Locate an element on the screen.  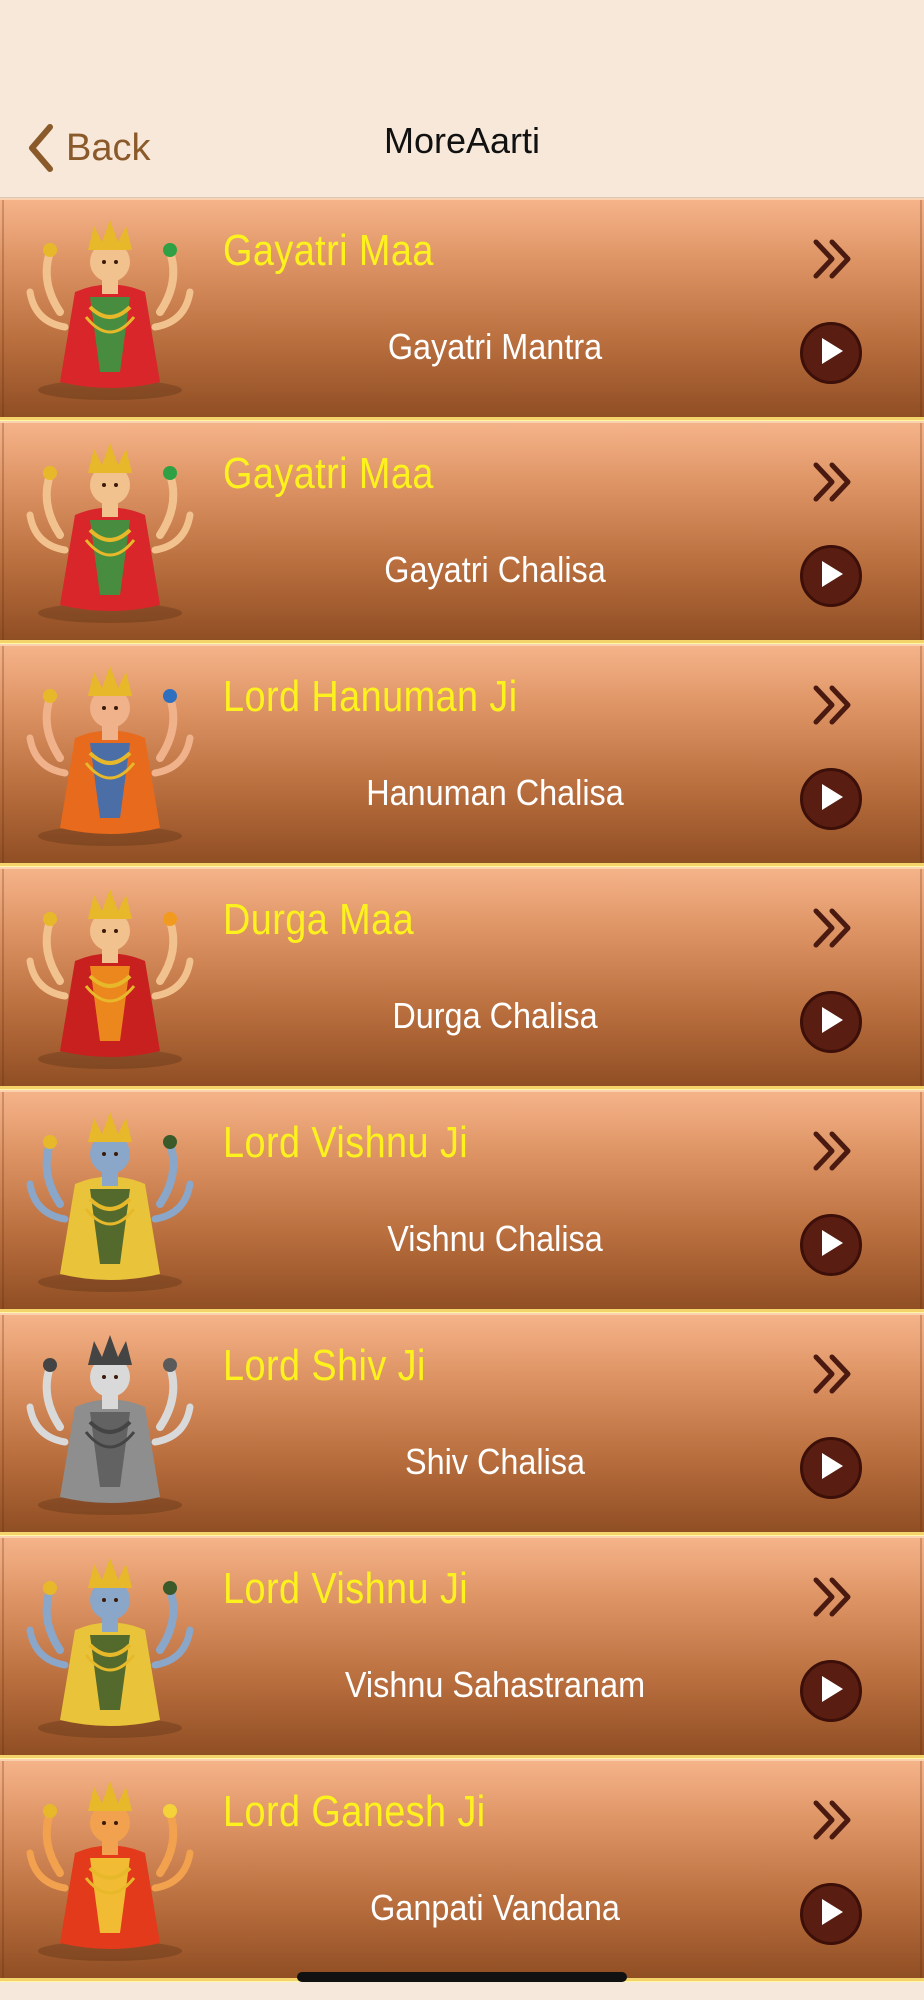
ganesh-ji-image is located at coordinates (110, 1868).